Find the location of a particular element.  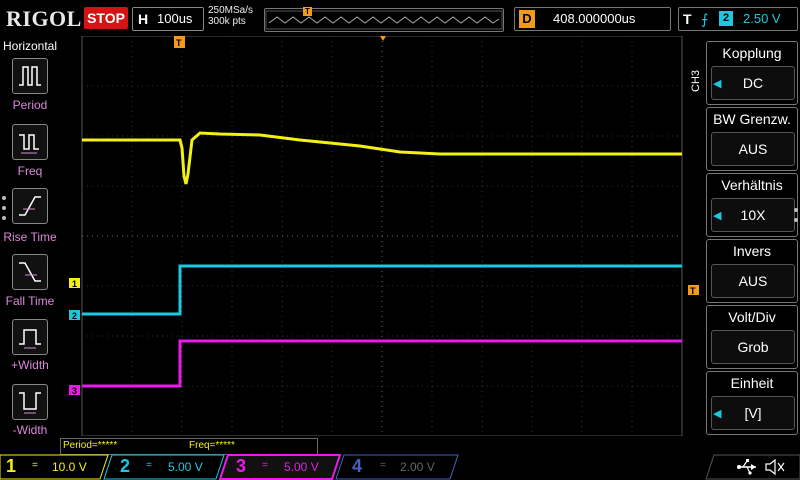

freq-icon is located at coordinates (29, 144).